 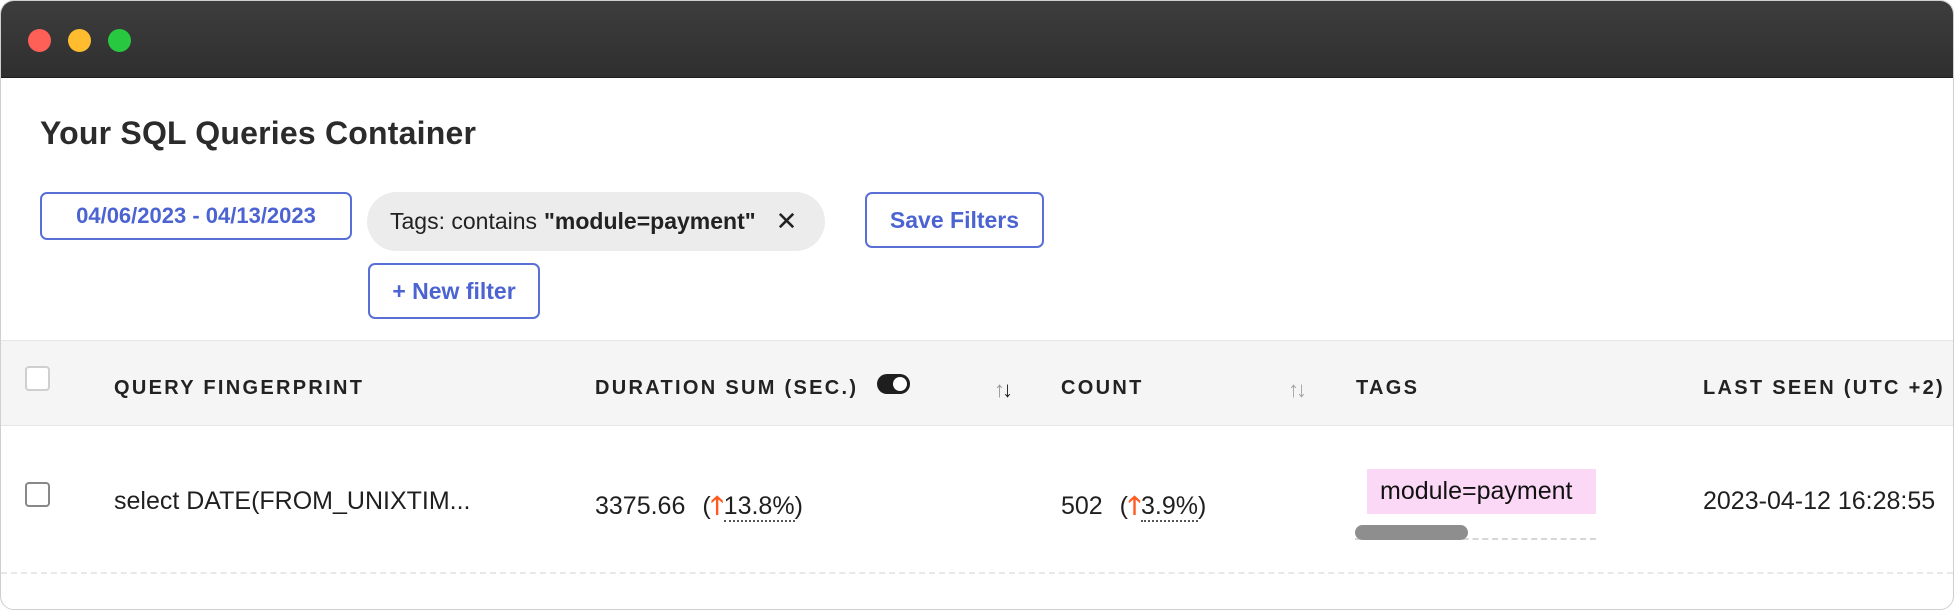 I want to click on count-trend-percent: 3.9%, so click(x=1169, y=507).